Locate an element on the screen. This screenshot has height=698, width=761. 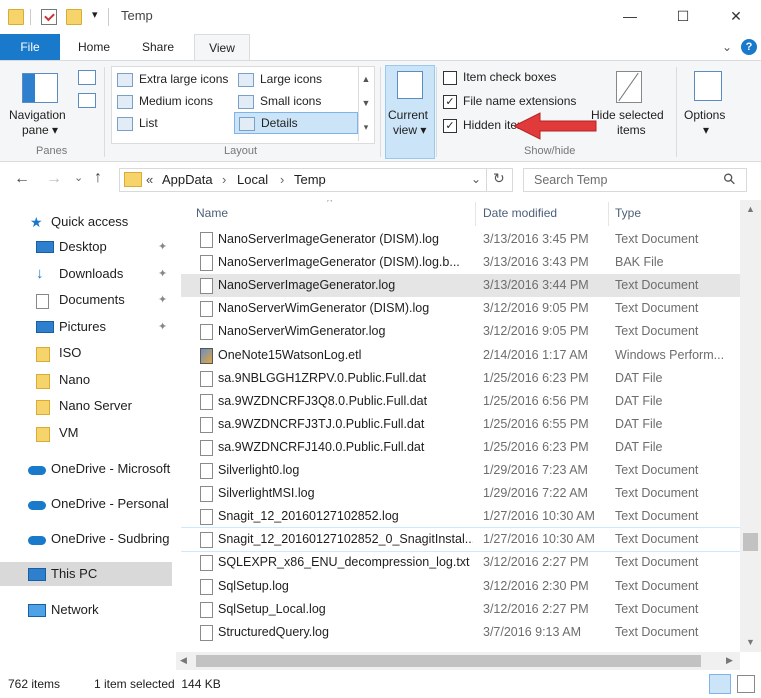
breadcrumb-local: Local is located at coordinates (252, 179).